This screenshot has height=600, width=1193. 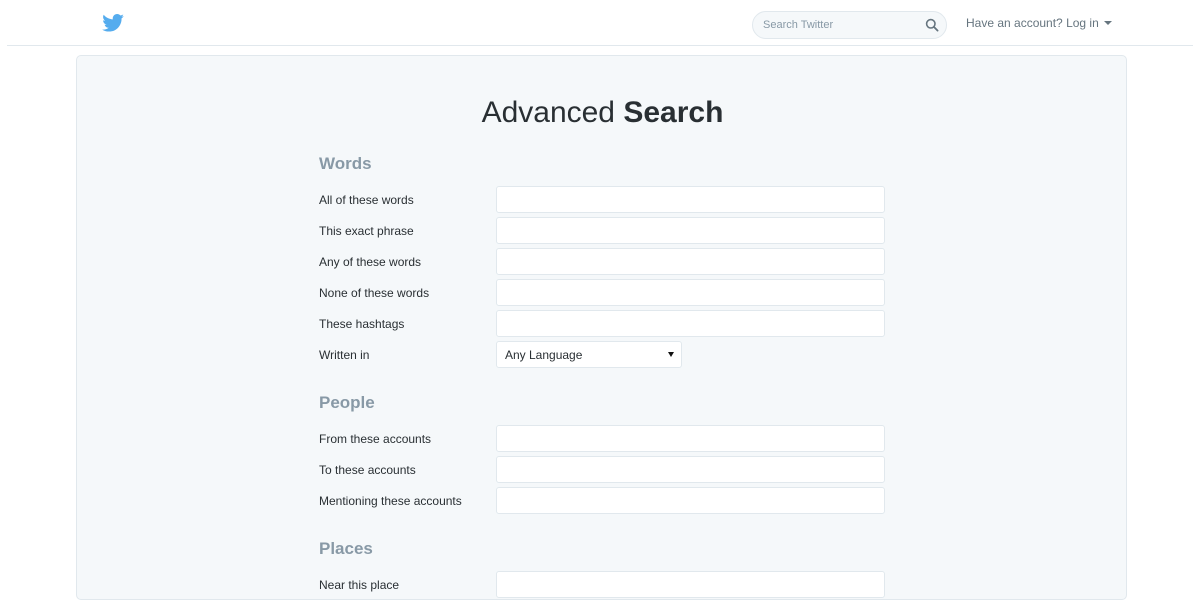 I want to click on all-words-input, so click(x=690, y=199).